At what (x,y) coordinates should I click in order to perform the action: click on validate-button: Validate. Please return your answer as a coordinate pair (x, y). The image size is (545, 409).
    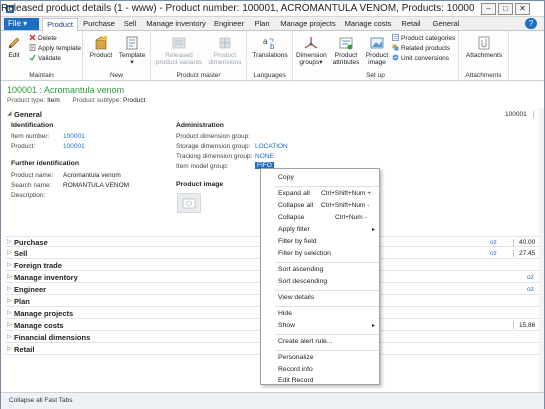
    Looking at the image, I should click on (45, 58).